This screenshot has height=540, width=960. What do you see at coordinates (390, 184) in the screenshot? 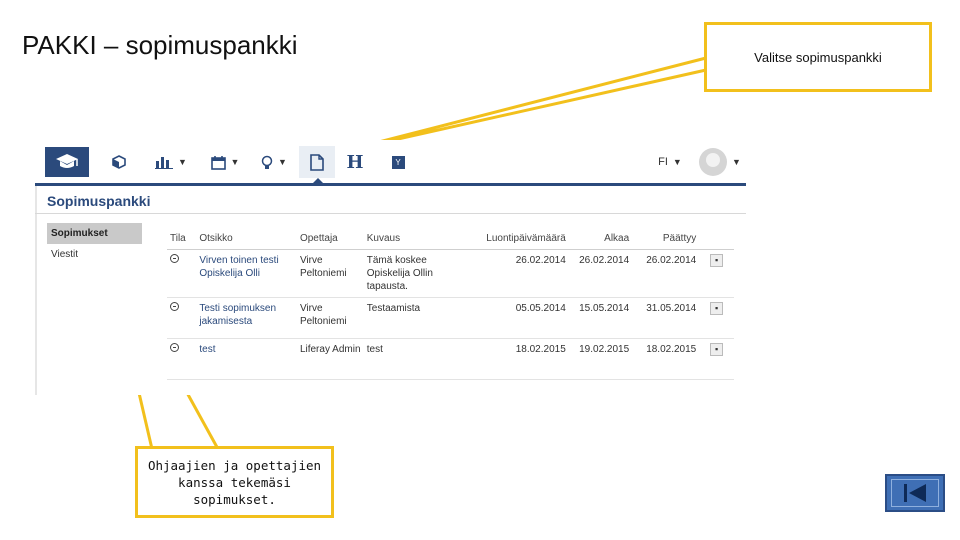
I see `toolbar-underline` at bounding box center [390, 184].